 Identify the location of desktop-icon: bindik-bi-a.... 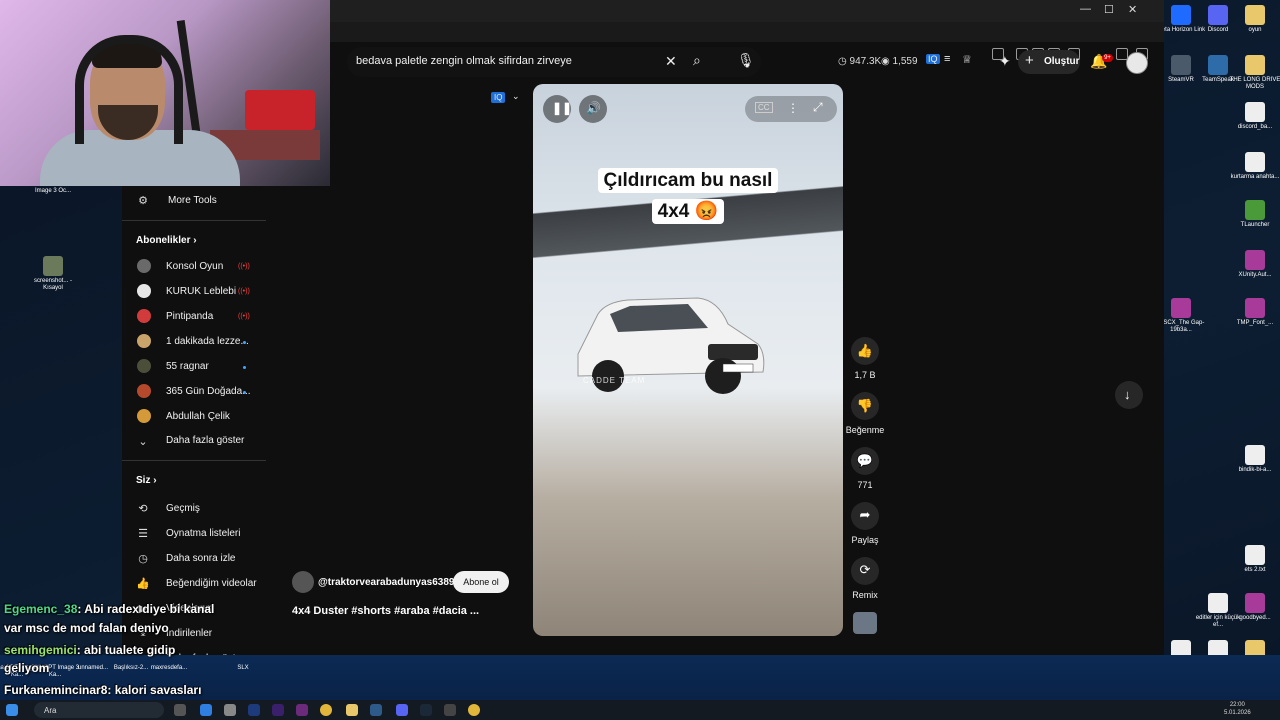
(1253, 459).